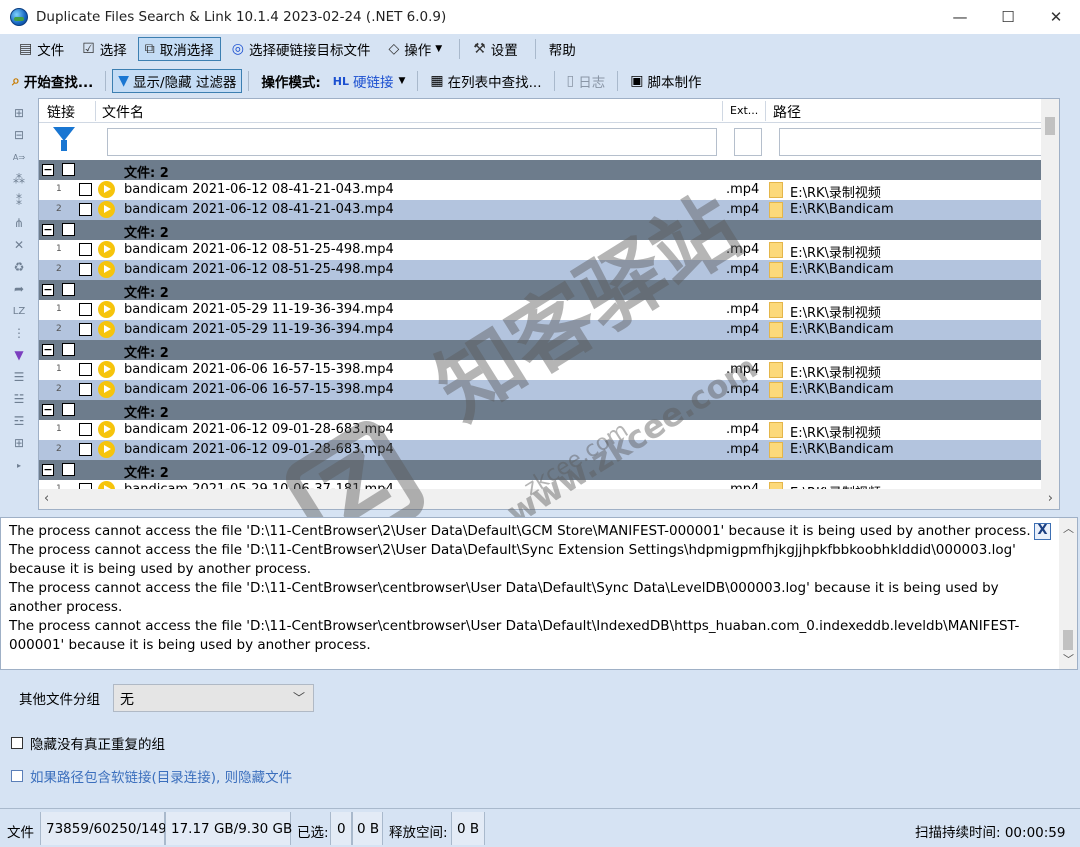 The width and height of the screenshot is (1080, 847). I want to click on list-icon: ☰, so click(19, 377).